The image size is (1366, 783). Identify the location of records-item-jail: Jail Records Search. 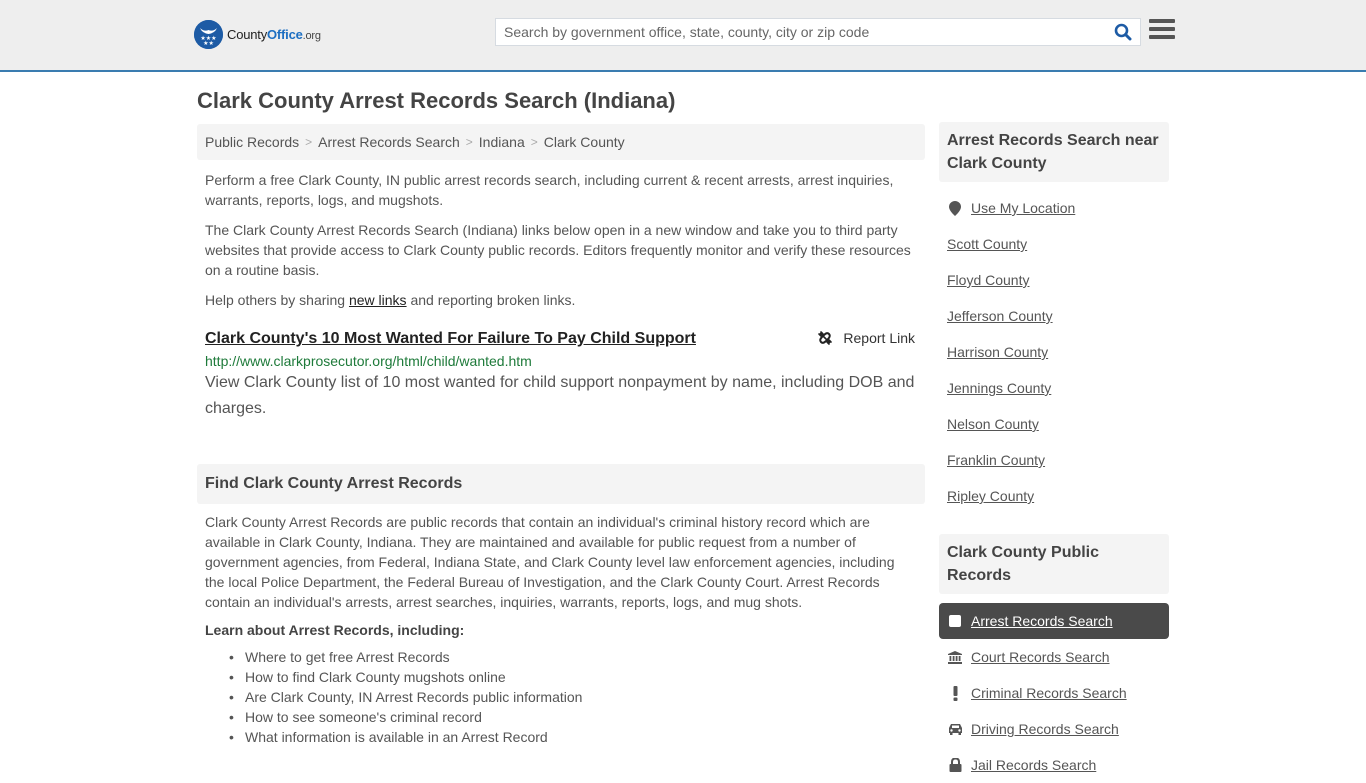
(1054, 765).